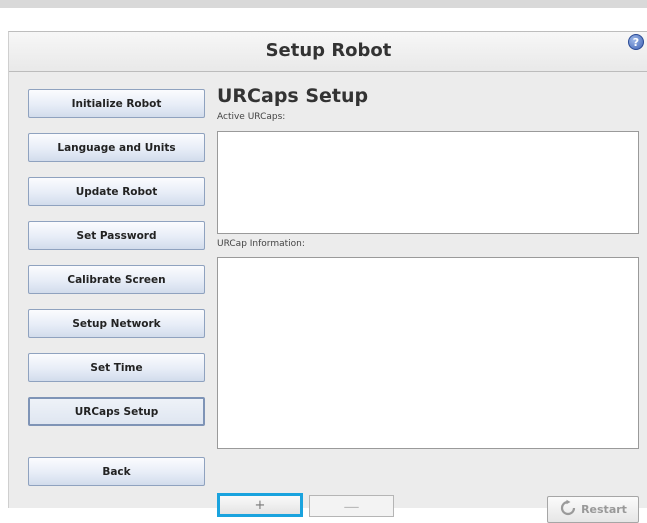 This screenshot has height=523, width=647. I want to click on header: Setup Robot ?, so click(328, 52).